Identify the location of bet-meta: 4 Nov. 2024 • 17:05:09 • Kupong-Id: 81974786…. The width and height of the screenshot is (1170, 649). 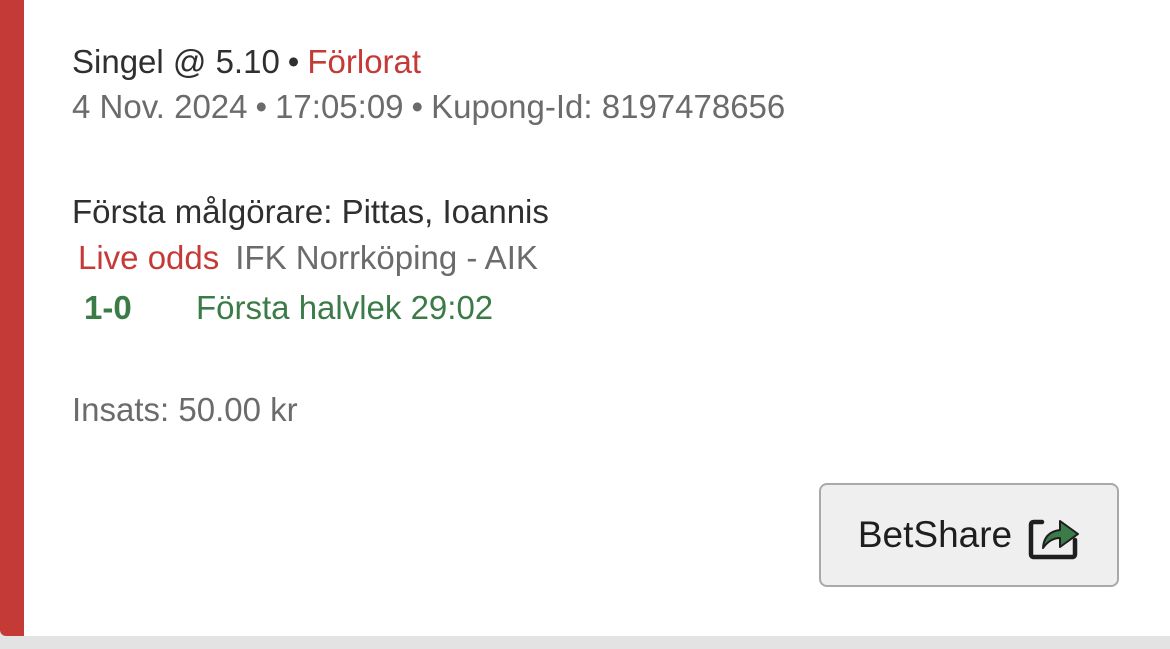
(428, 107).